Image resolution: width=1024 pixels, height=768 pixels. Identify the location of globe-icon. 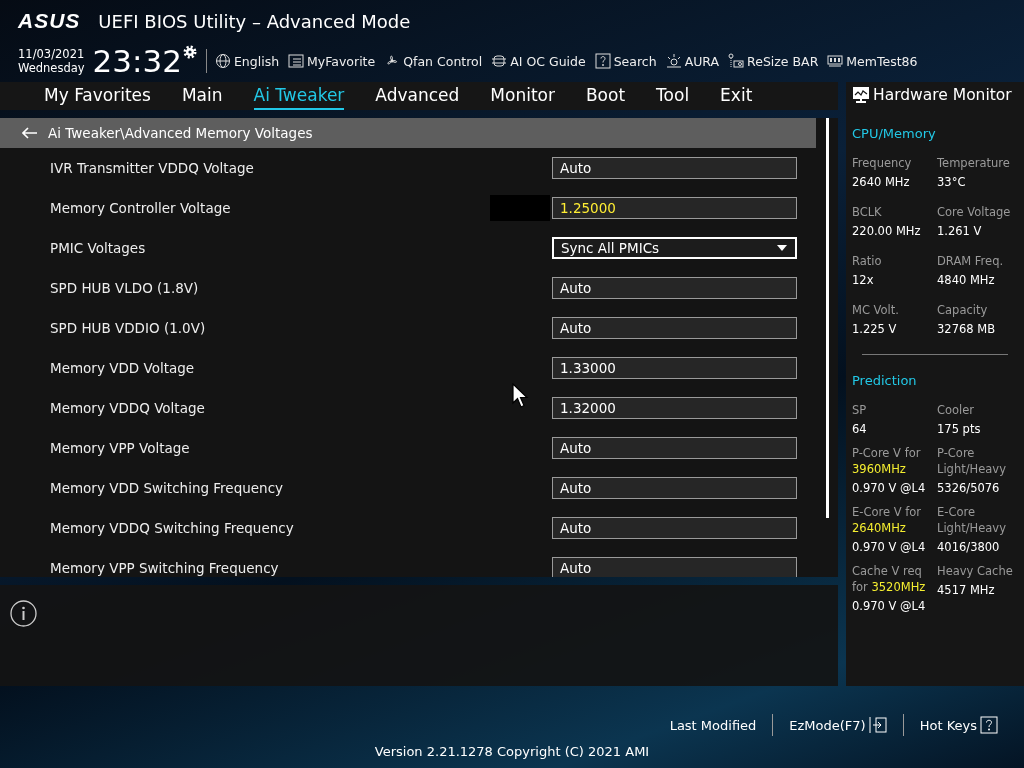
(222, 61).